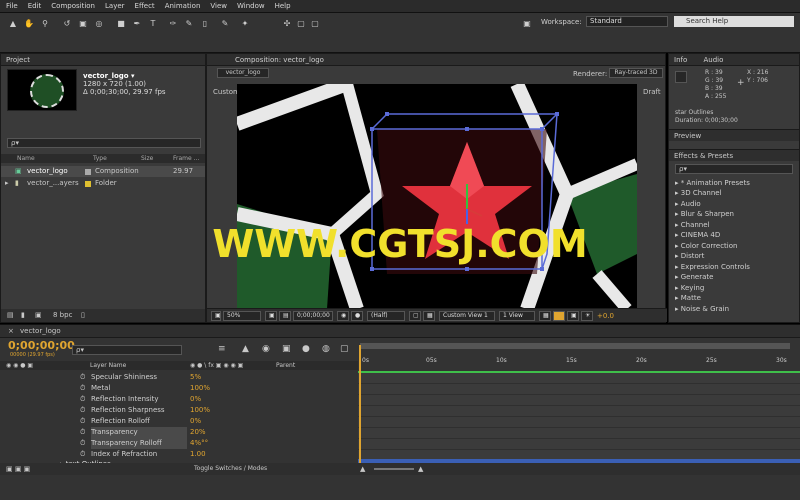 The width and height of the screenshot is (800, 500). I want to click on menu-help: Help, so click(283, 6).